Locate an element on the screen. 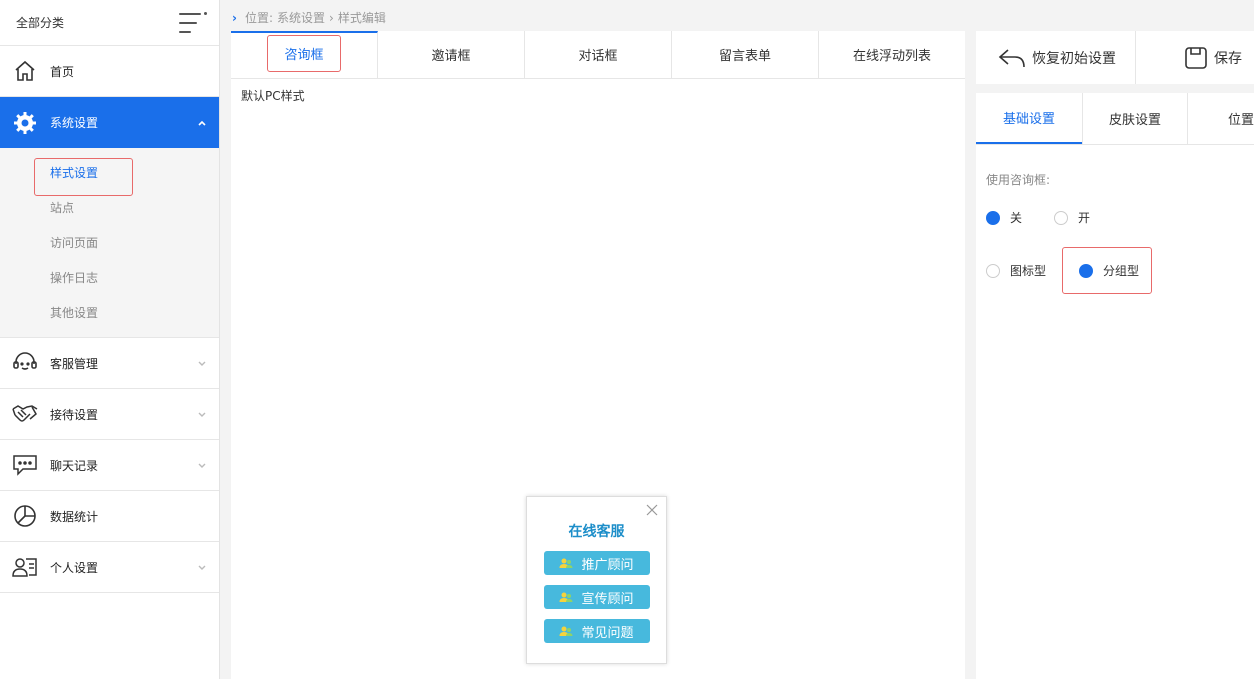 This screenshot has width=1254, height=679. widget-button-publicity: 宣传顾问 is located at coordinates (596, 597).